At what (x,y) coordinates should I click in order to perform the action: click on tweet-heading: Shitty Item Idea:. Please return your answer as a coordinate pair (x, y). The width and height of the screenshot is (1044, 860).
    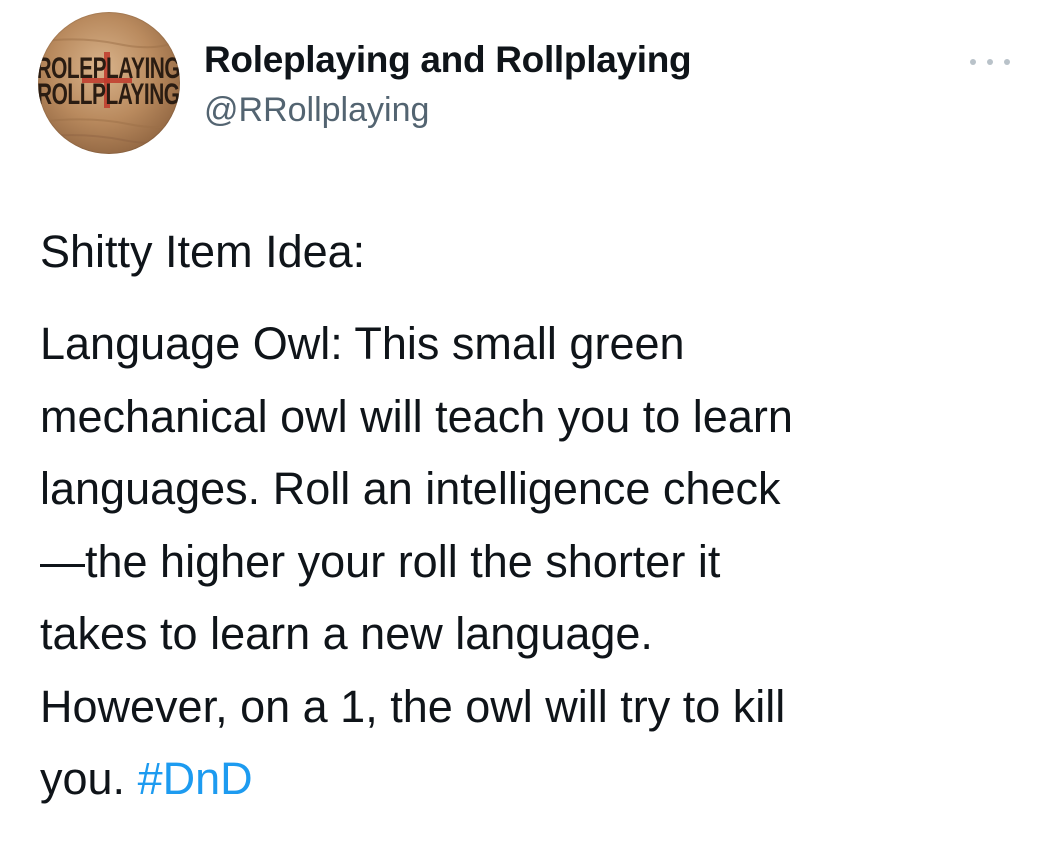
    Looking at the image, I should click on (203, 251).